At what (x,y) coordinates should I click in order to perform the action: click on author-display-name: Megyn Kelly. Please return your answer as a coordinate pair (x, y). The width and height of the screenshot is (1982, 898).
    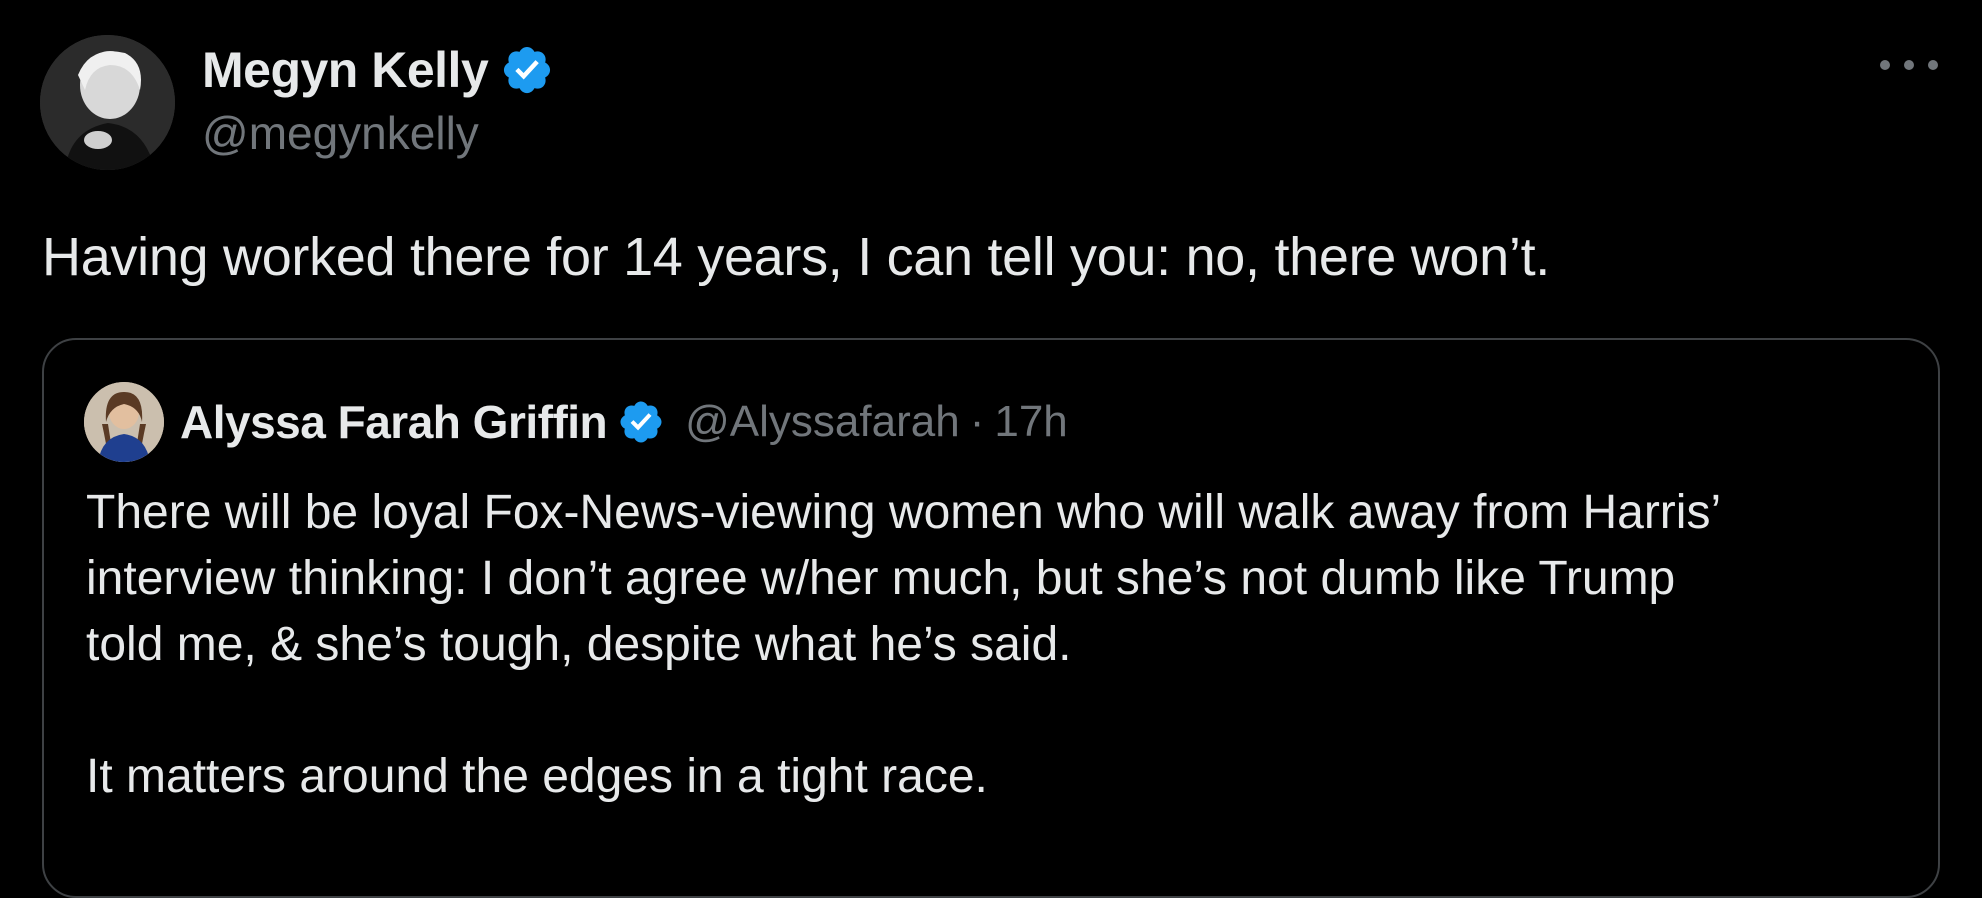
    Looking at the image, I should click on (345, 70).